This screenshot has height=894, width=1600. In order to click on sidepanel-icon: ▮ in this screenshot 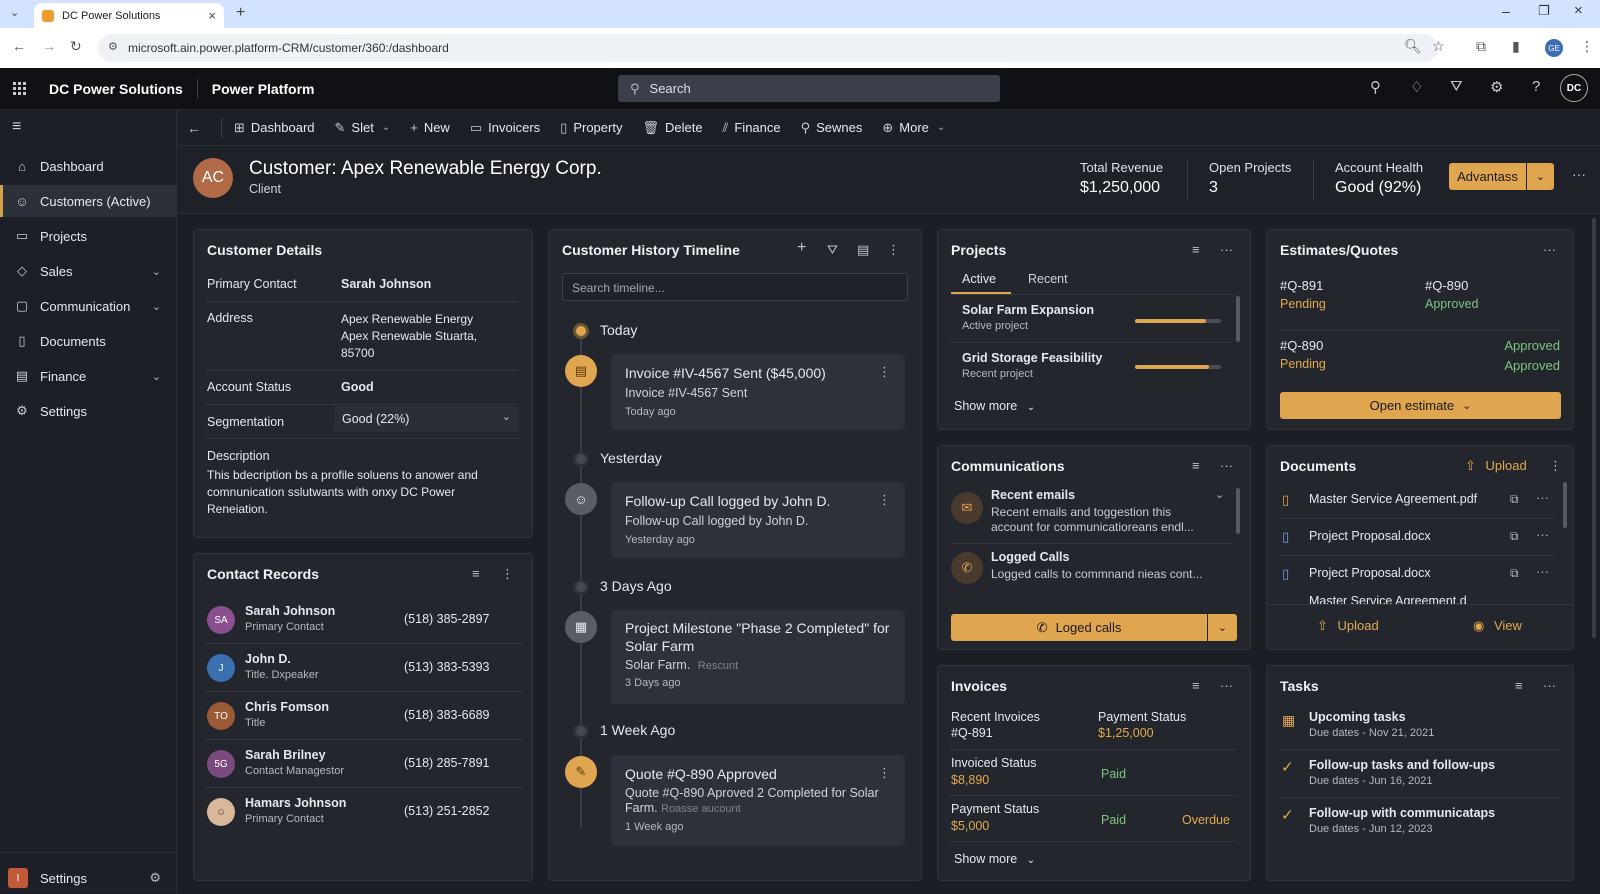, I will do `click(1516, 46)`.